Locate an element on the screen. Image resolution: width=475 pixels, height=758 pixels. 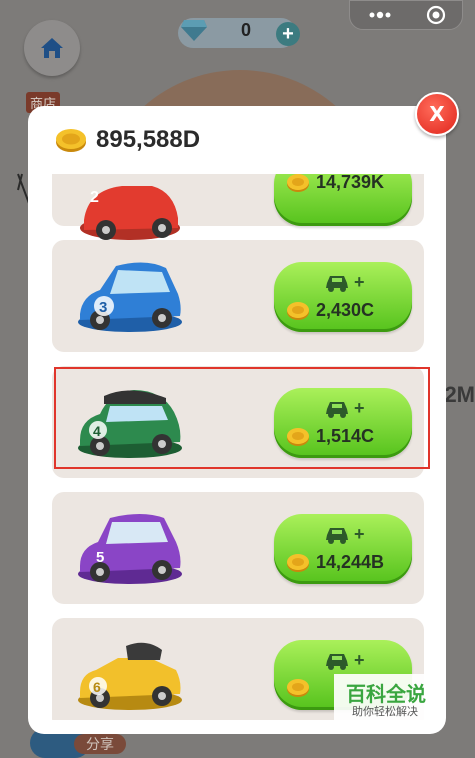
close-icon: X is located at coordinates (437, 114).